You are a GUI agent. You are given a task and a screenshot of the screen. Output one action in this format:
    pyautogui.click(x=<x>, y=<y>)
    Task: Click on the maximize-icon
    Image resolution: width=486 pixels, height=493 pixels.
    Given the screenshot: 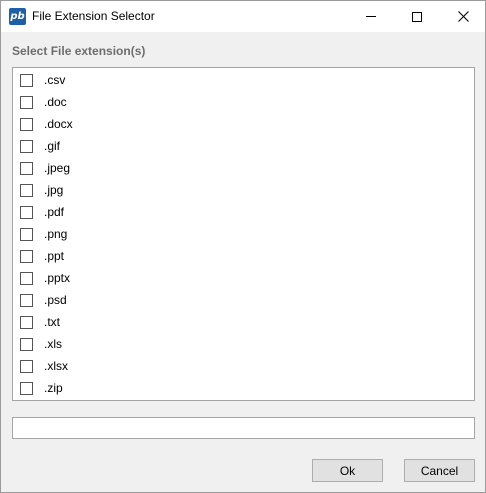 What is the action you would take?
    pyautogui.click(x=417, y=16)
    